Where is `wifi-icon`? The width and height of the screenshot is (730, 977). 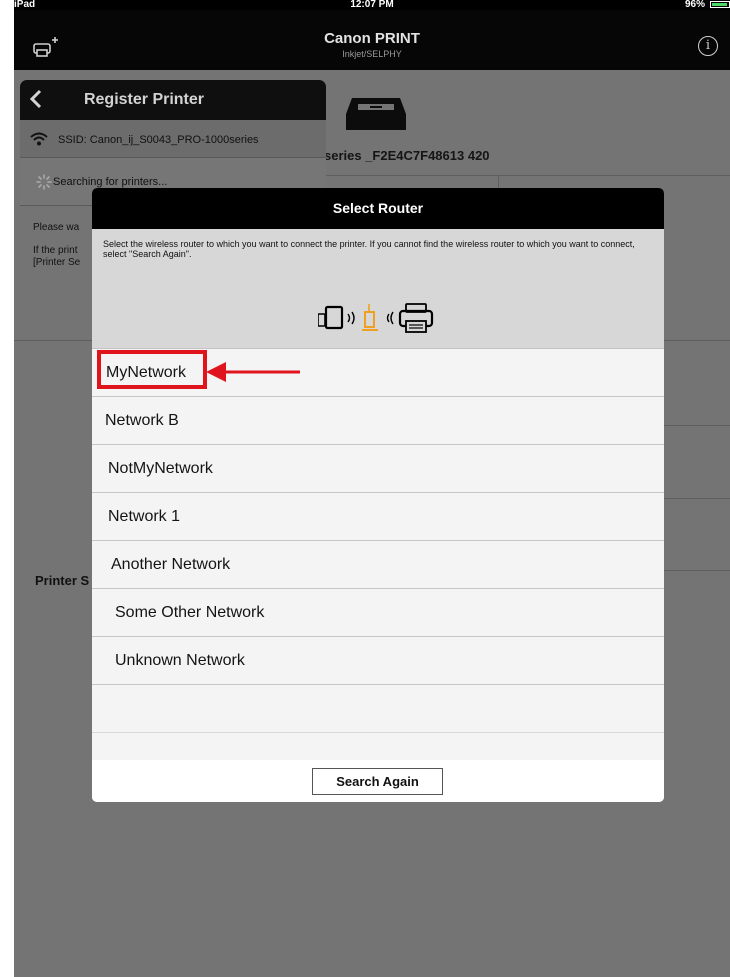 wifi-icon is located at coordinates (39, 139).